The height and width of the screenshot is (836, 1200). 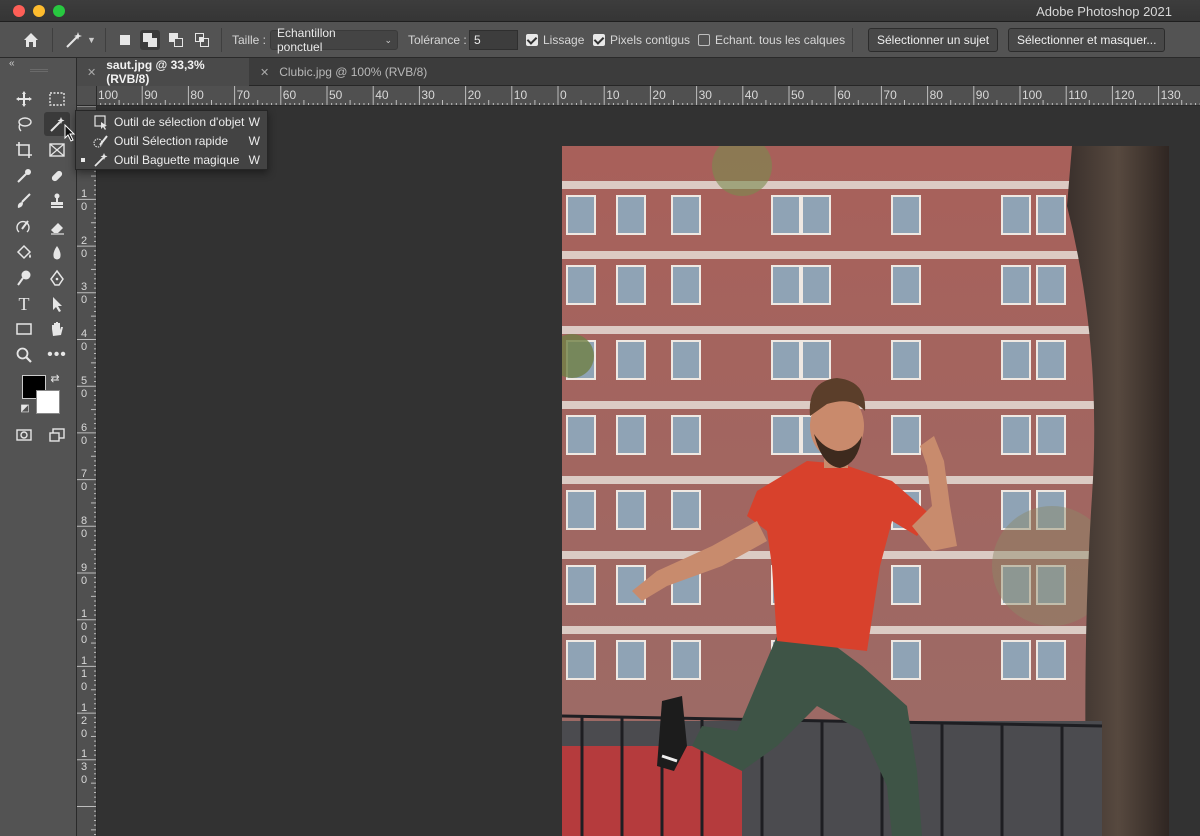 What do you see at coordinates (24, 150) in the screenshot?
I see `crop-icon` at bounding box center [24, 150].